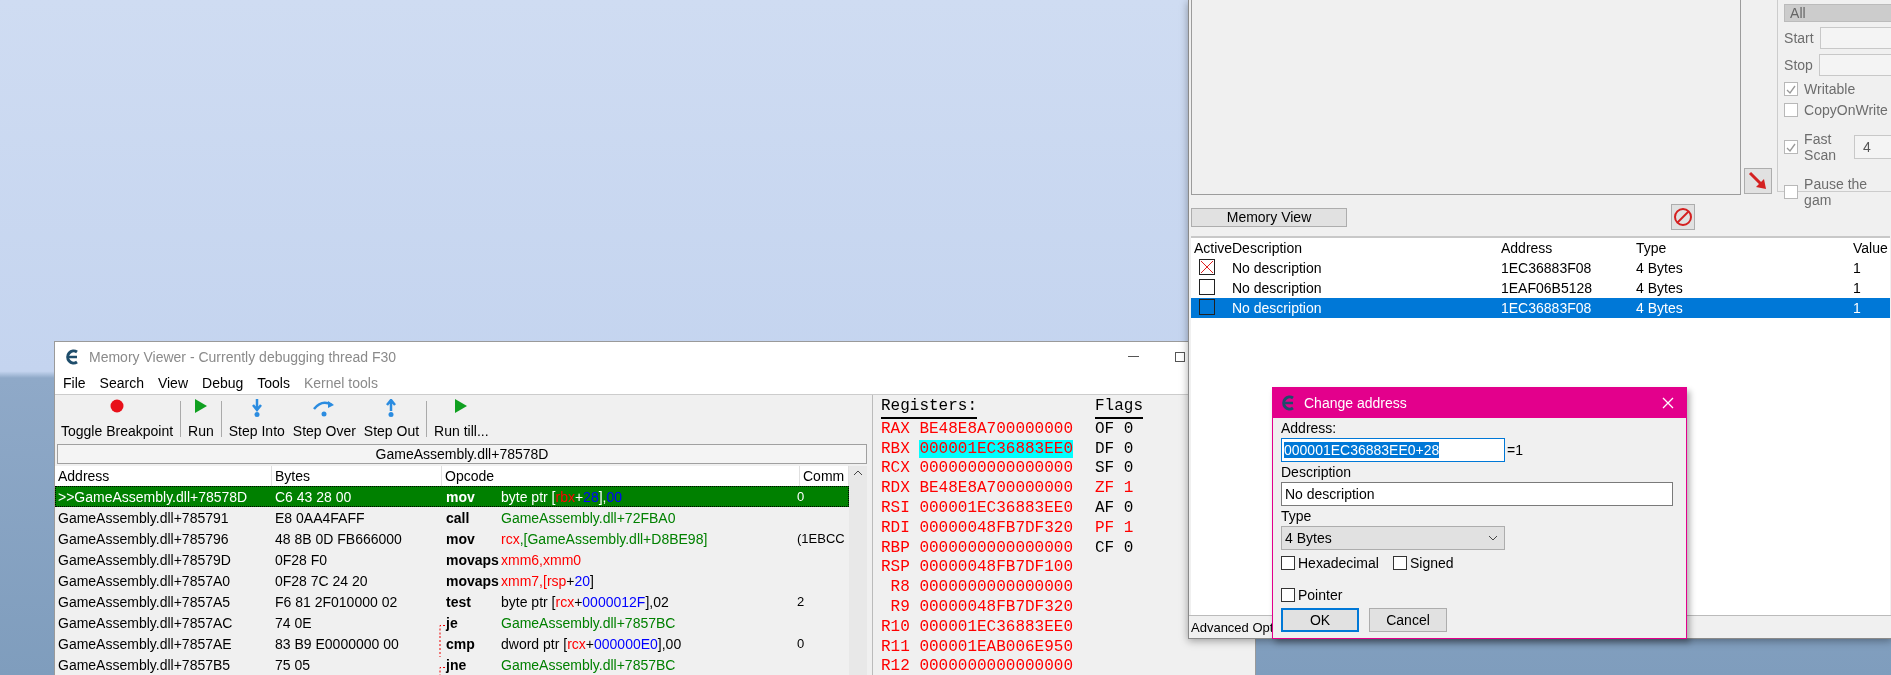 This screenshot has height=675, width=1891. What do you see at coordinates (273, 383) in the screenshot?
I see `menu-item: Tools` at bounding box center [273, 383].